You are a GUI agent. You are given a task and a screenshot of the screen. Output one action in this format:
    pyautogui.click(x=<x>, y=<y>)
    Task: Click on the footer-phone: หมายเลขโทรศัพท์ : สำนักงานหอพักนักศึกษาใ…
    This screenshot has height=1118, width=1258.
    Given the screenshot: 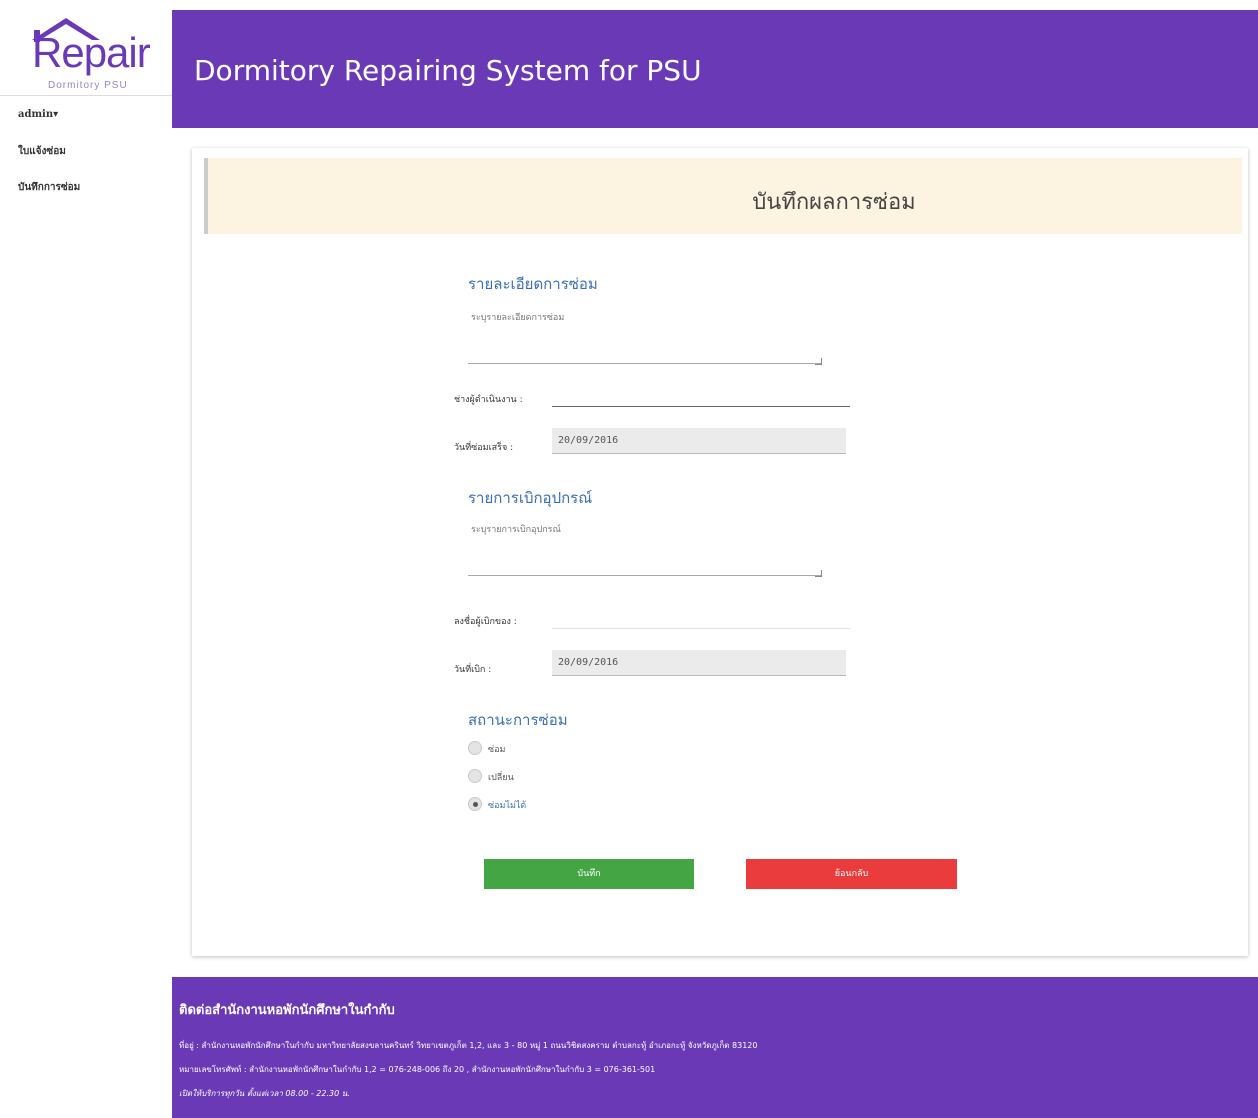 What is the action you would take?
    pyautogui.click(x=417, y=1069)
    